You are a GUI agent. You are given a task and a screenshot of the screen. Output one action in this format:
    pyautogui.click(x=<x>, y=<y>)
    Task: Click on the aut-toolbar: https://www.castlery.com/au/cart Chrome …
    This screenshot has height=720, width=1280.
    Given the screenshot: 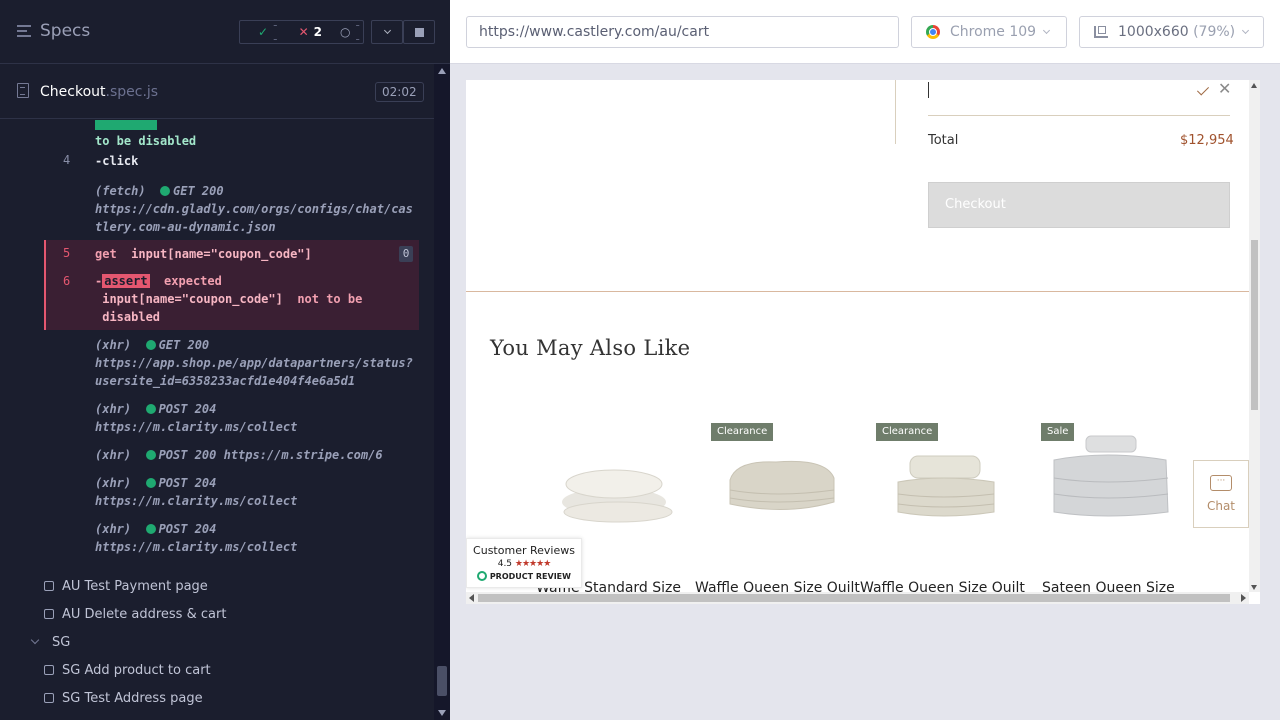 What is the action you would take?
    pyautogui.click(x=865, y=32)
    